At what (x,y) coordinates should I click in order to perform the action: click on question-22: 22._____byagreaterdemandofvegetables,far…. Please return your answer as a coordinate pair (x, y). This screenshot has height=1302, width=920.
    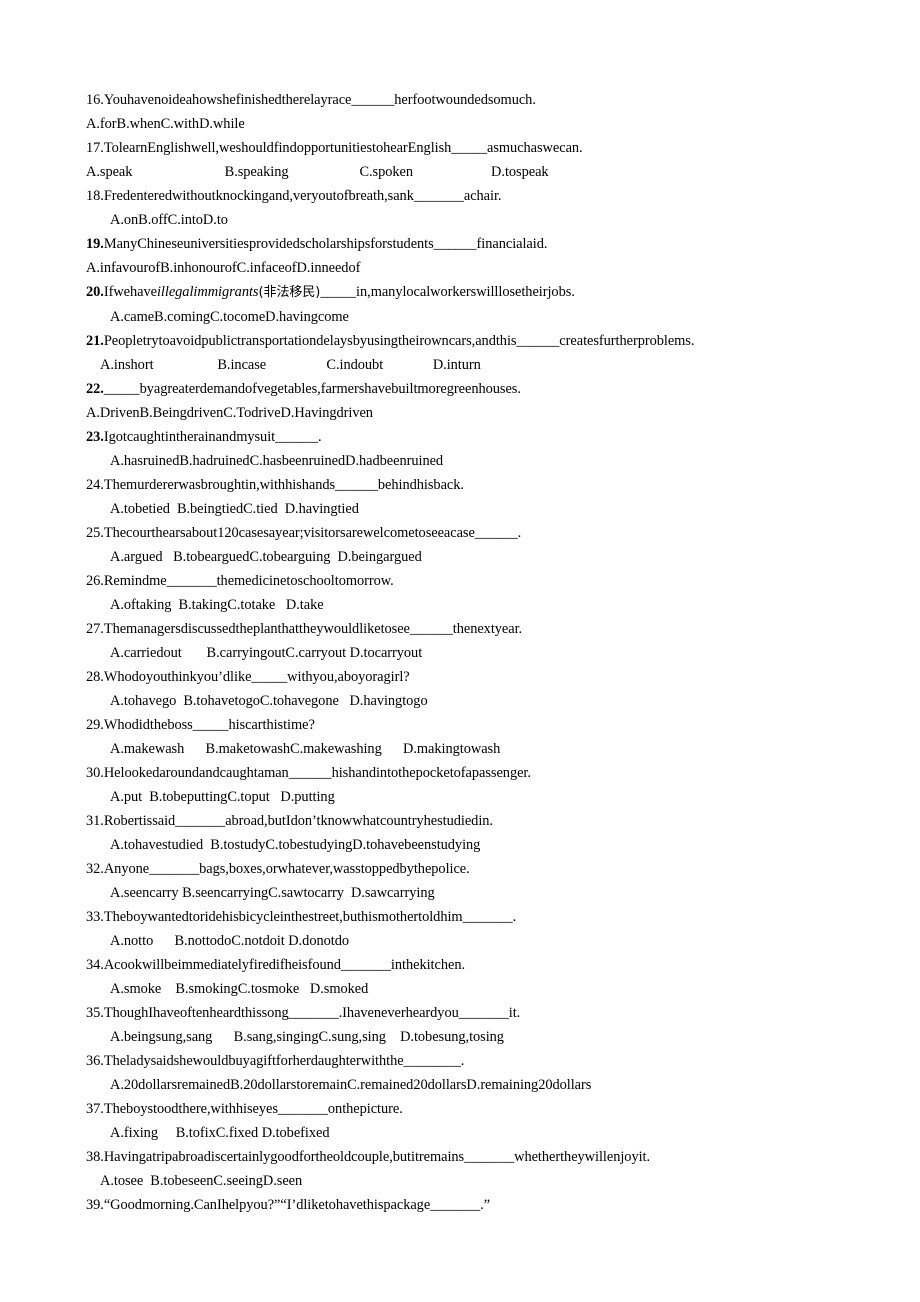
    Looking at the image, I should click on (483, 389).